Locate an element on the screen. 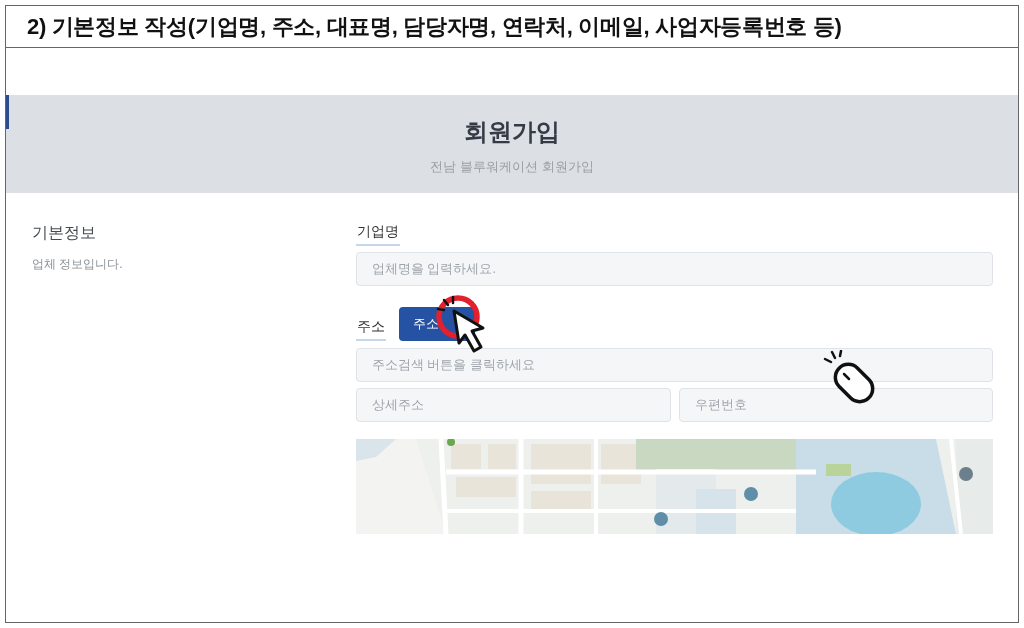  section-description: 업체 정보입니다. is located at coordinates (78, 264).